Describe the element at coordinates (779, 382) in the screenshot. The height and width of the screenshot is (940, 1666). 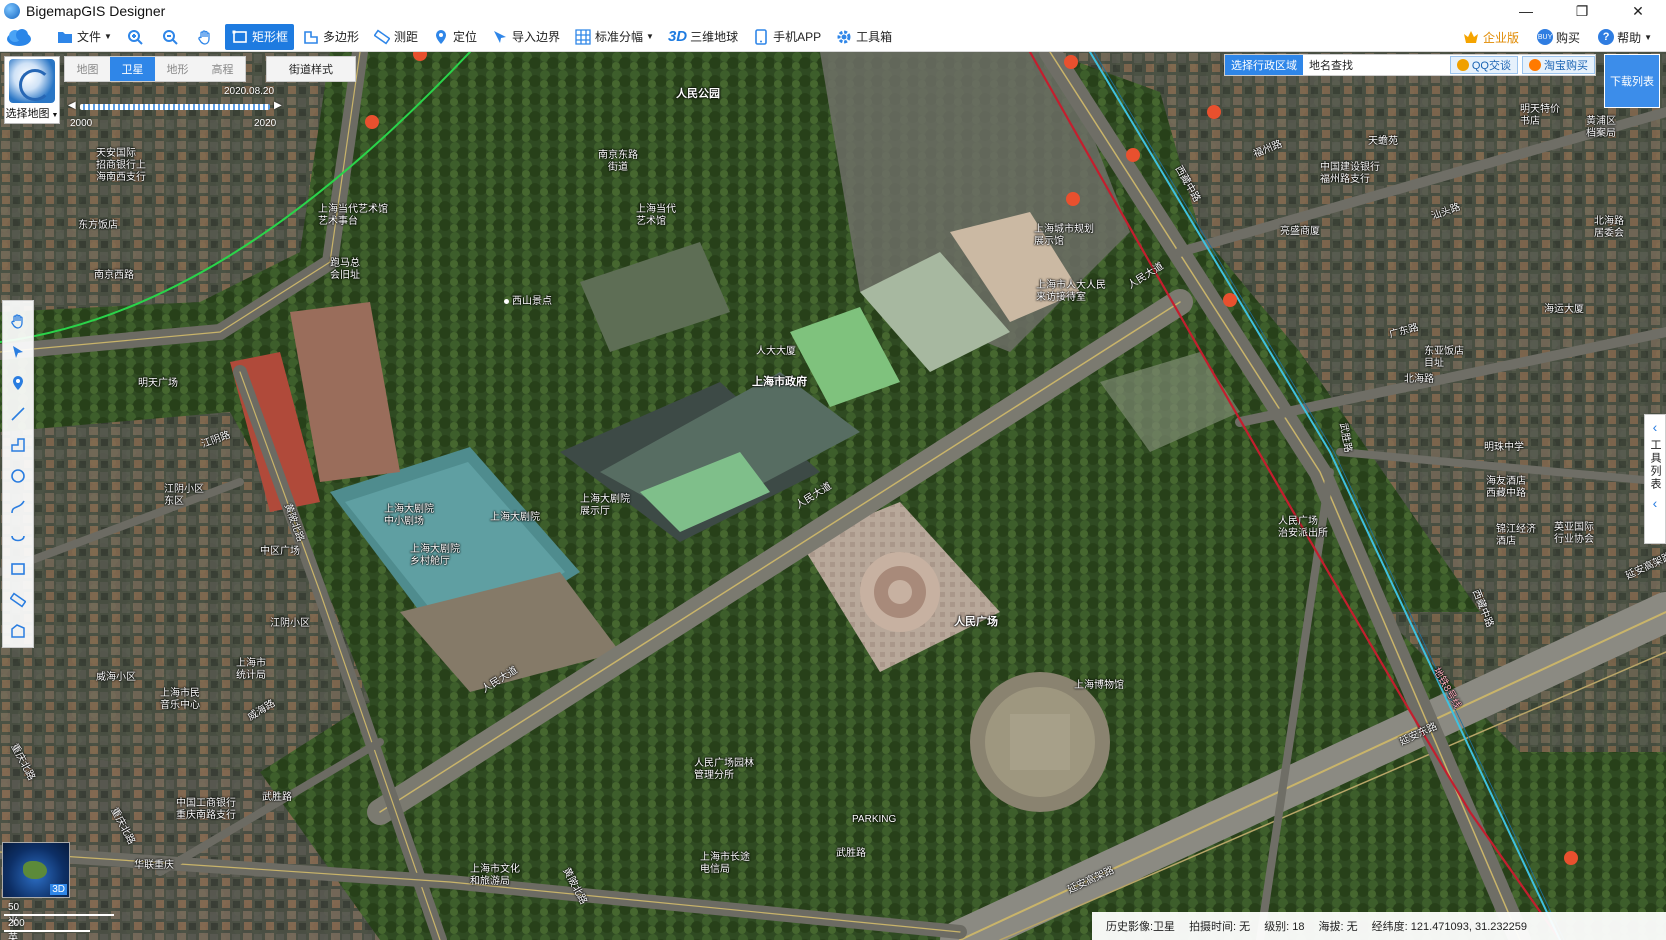
I see `map-label-shanghai-govt: 上海市政府` at that location.